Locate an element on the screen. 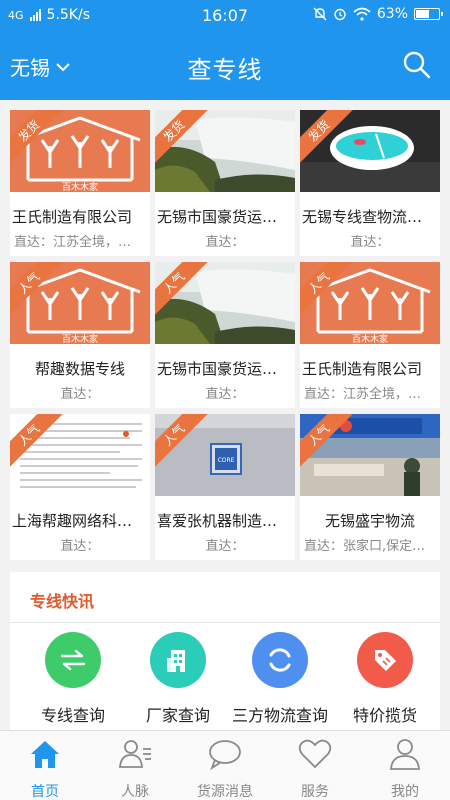 This screenshot has width=450, height=800. tab-label: 首页 is located at coordinates (45, 792).